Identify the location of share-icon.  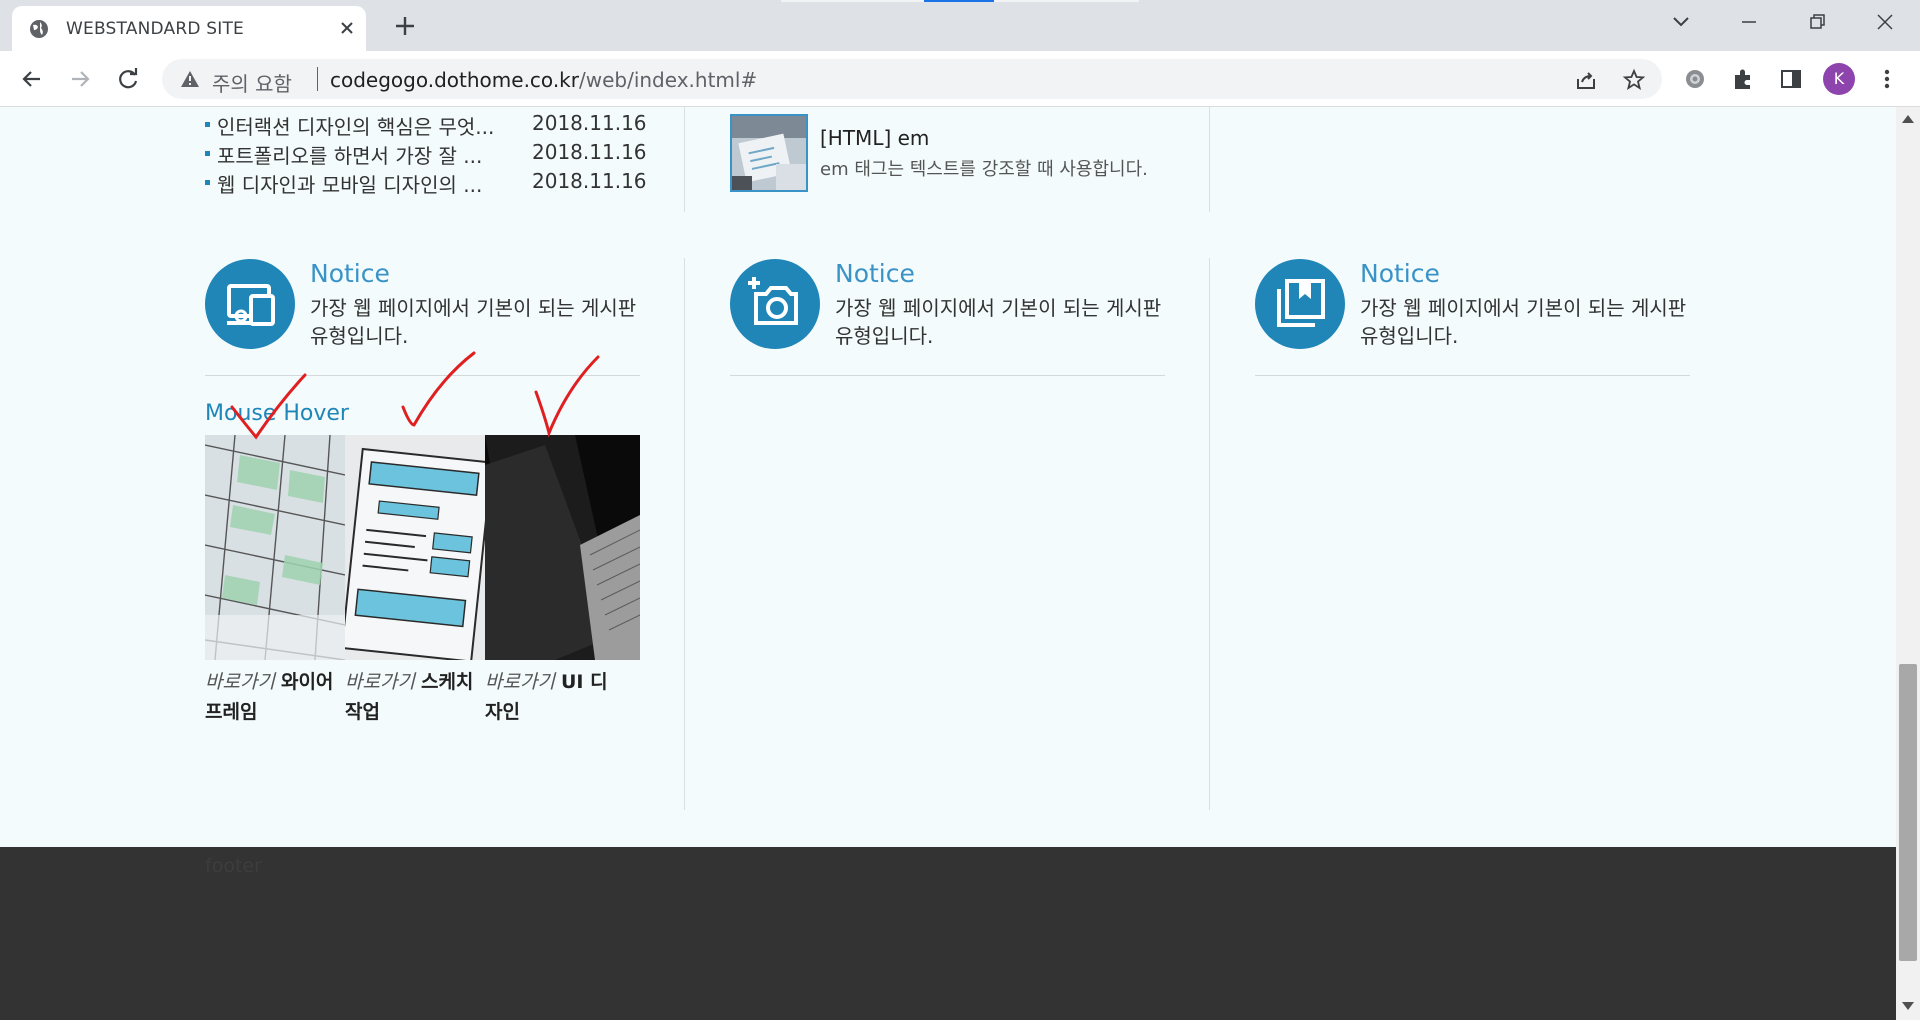
(1586, 80).